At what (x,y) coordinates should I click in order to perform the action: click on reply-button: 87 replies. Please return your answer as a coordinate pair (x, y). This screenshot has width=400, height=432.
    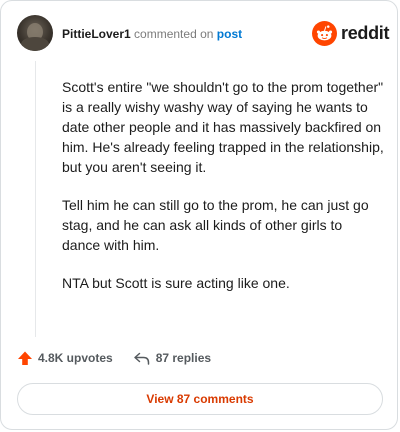
    Looking at the image, I should click on (172, 358).